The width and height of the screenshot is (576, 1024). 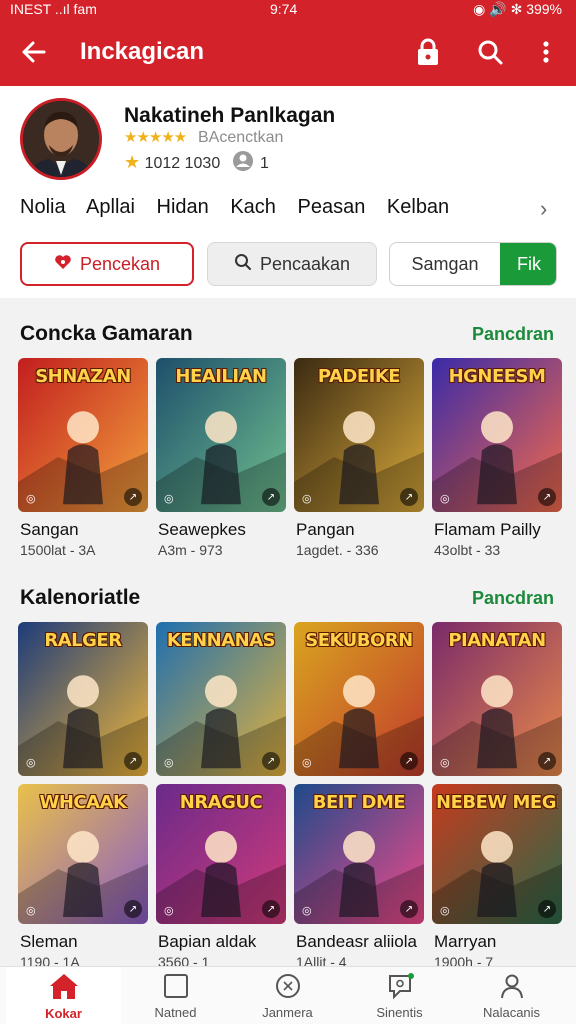 I want to click on game-meta: 1500lat - 3A, so click(x=58, y=550).